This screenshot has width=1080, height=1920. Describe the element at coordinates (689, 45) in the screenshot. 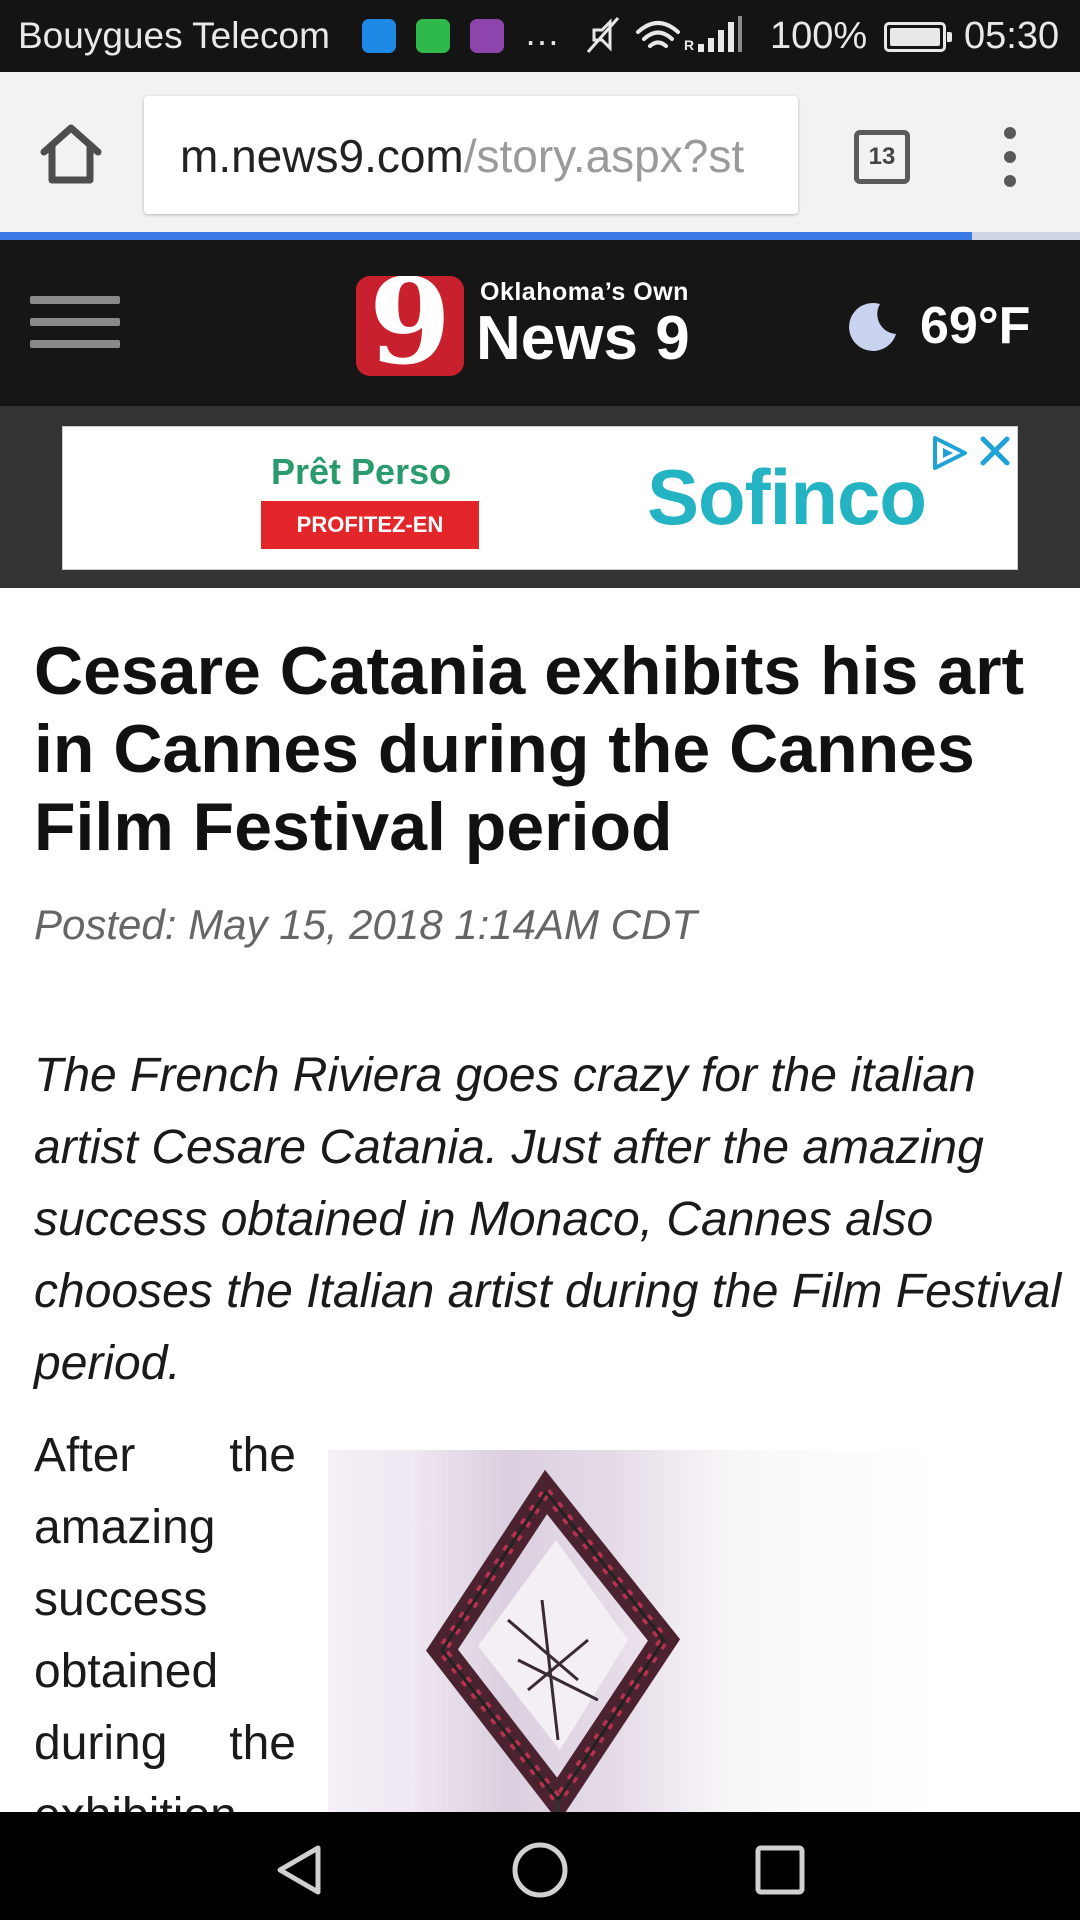

I see `roaming-label: R` at that location.